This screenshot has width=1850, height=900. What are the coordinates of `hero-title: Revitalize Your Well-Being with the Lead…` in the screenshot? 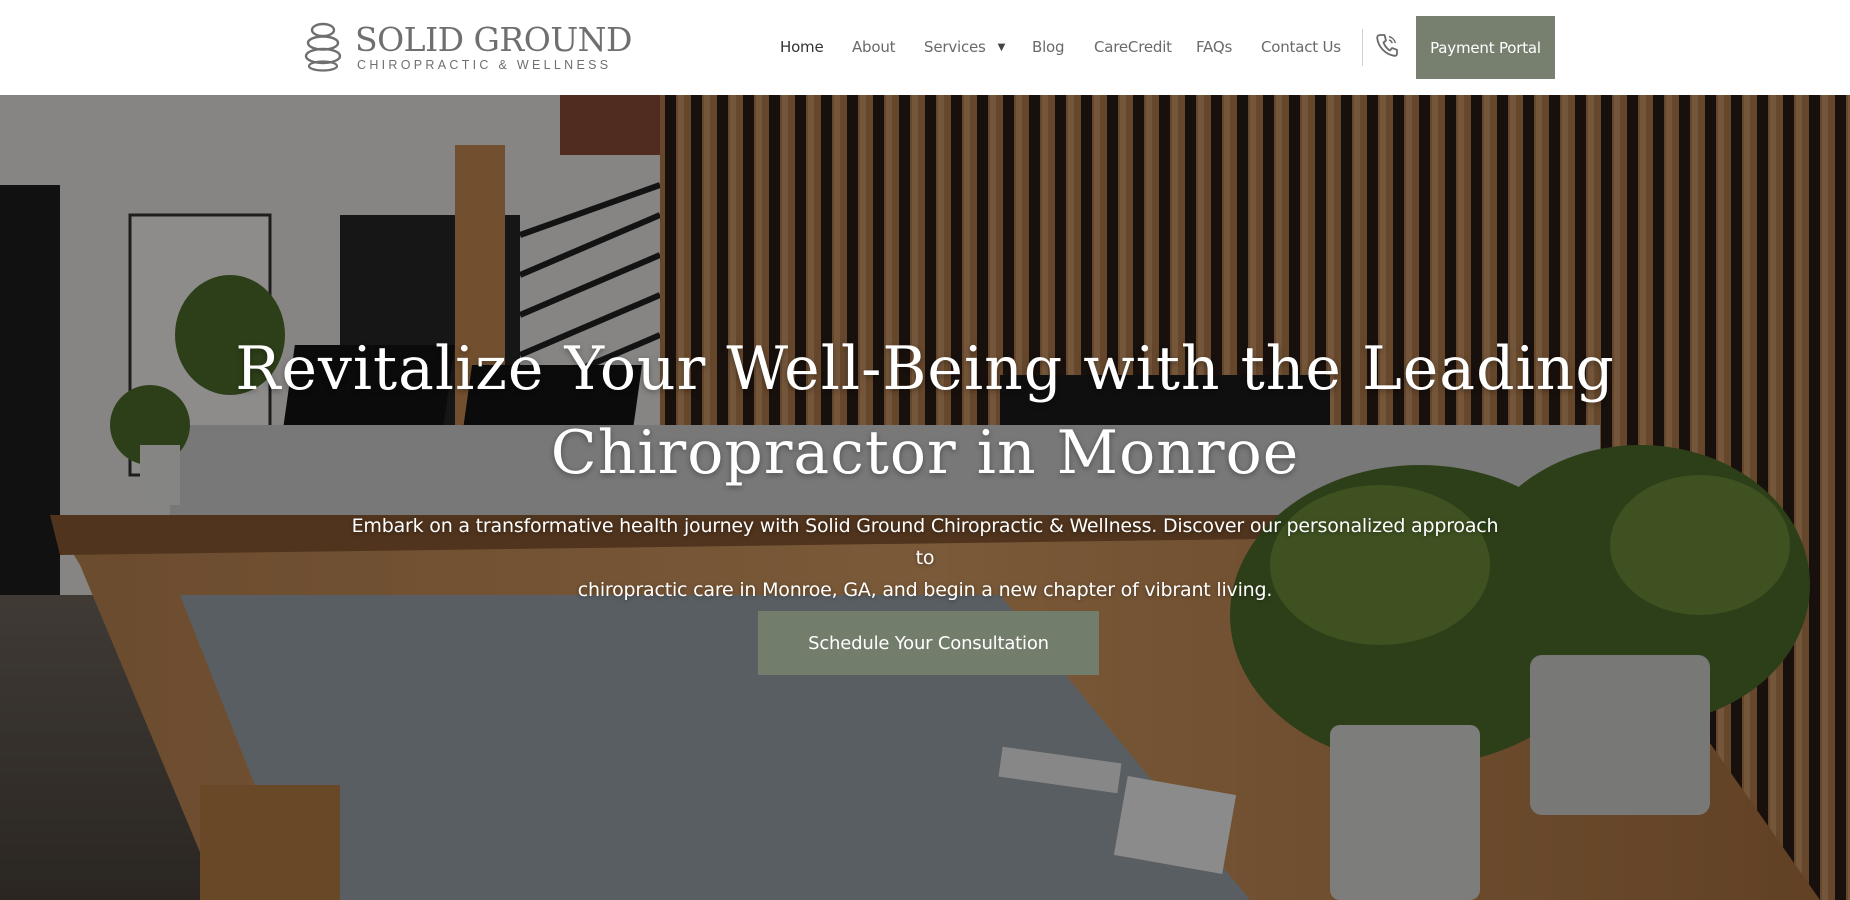 It's located at (925, 411).